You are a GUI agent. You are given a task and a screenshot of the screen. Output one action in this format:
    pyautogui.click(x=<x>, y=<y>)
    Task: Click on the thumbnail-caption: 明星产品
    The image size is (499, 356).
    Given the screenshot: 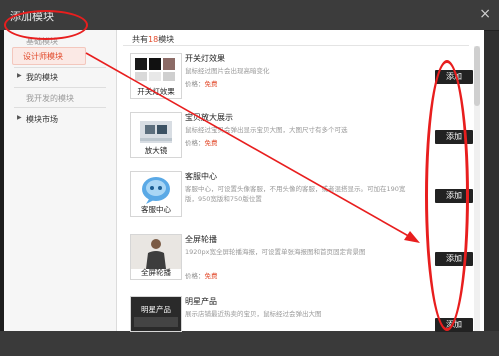 What is the action you would take?
    pyautogui.click(x=156, y=309)
    